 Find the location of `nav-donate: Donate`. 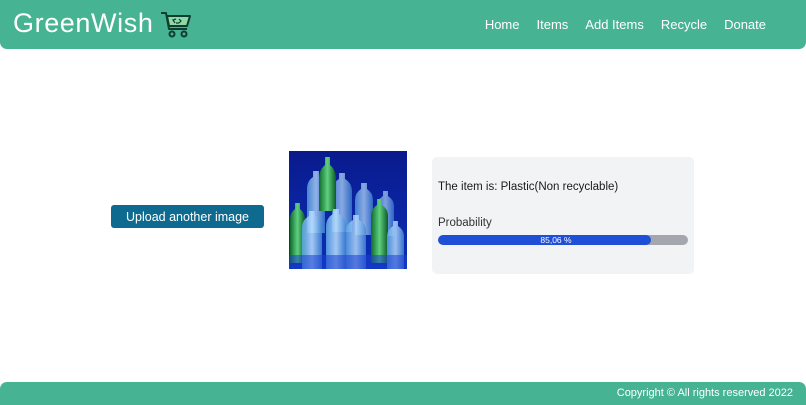

nav-donate: Donate is located at coordinates (745, 24).